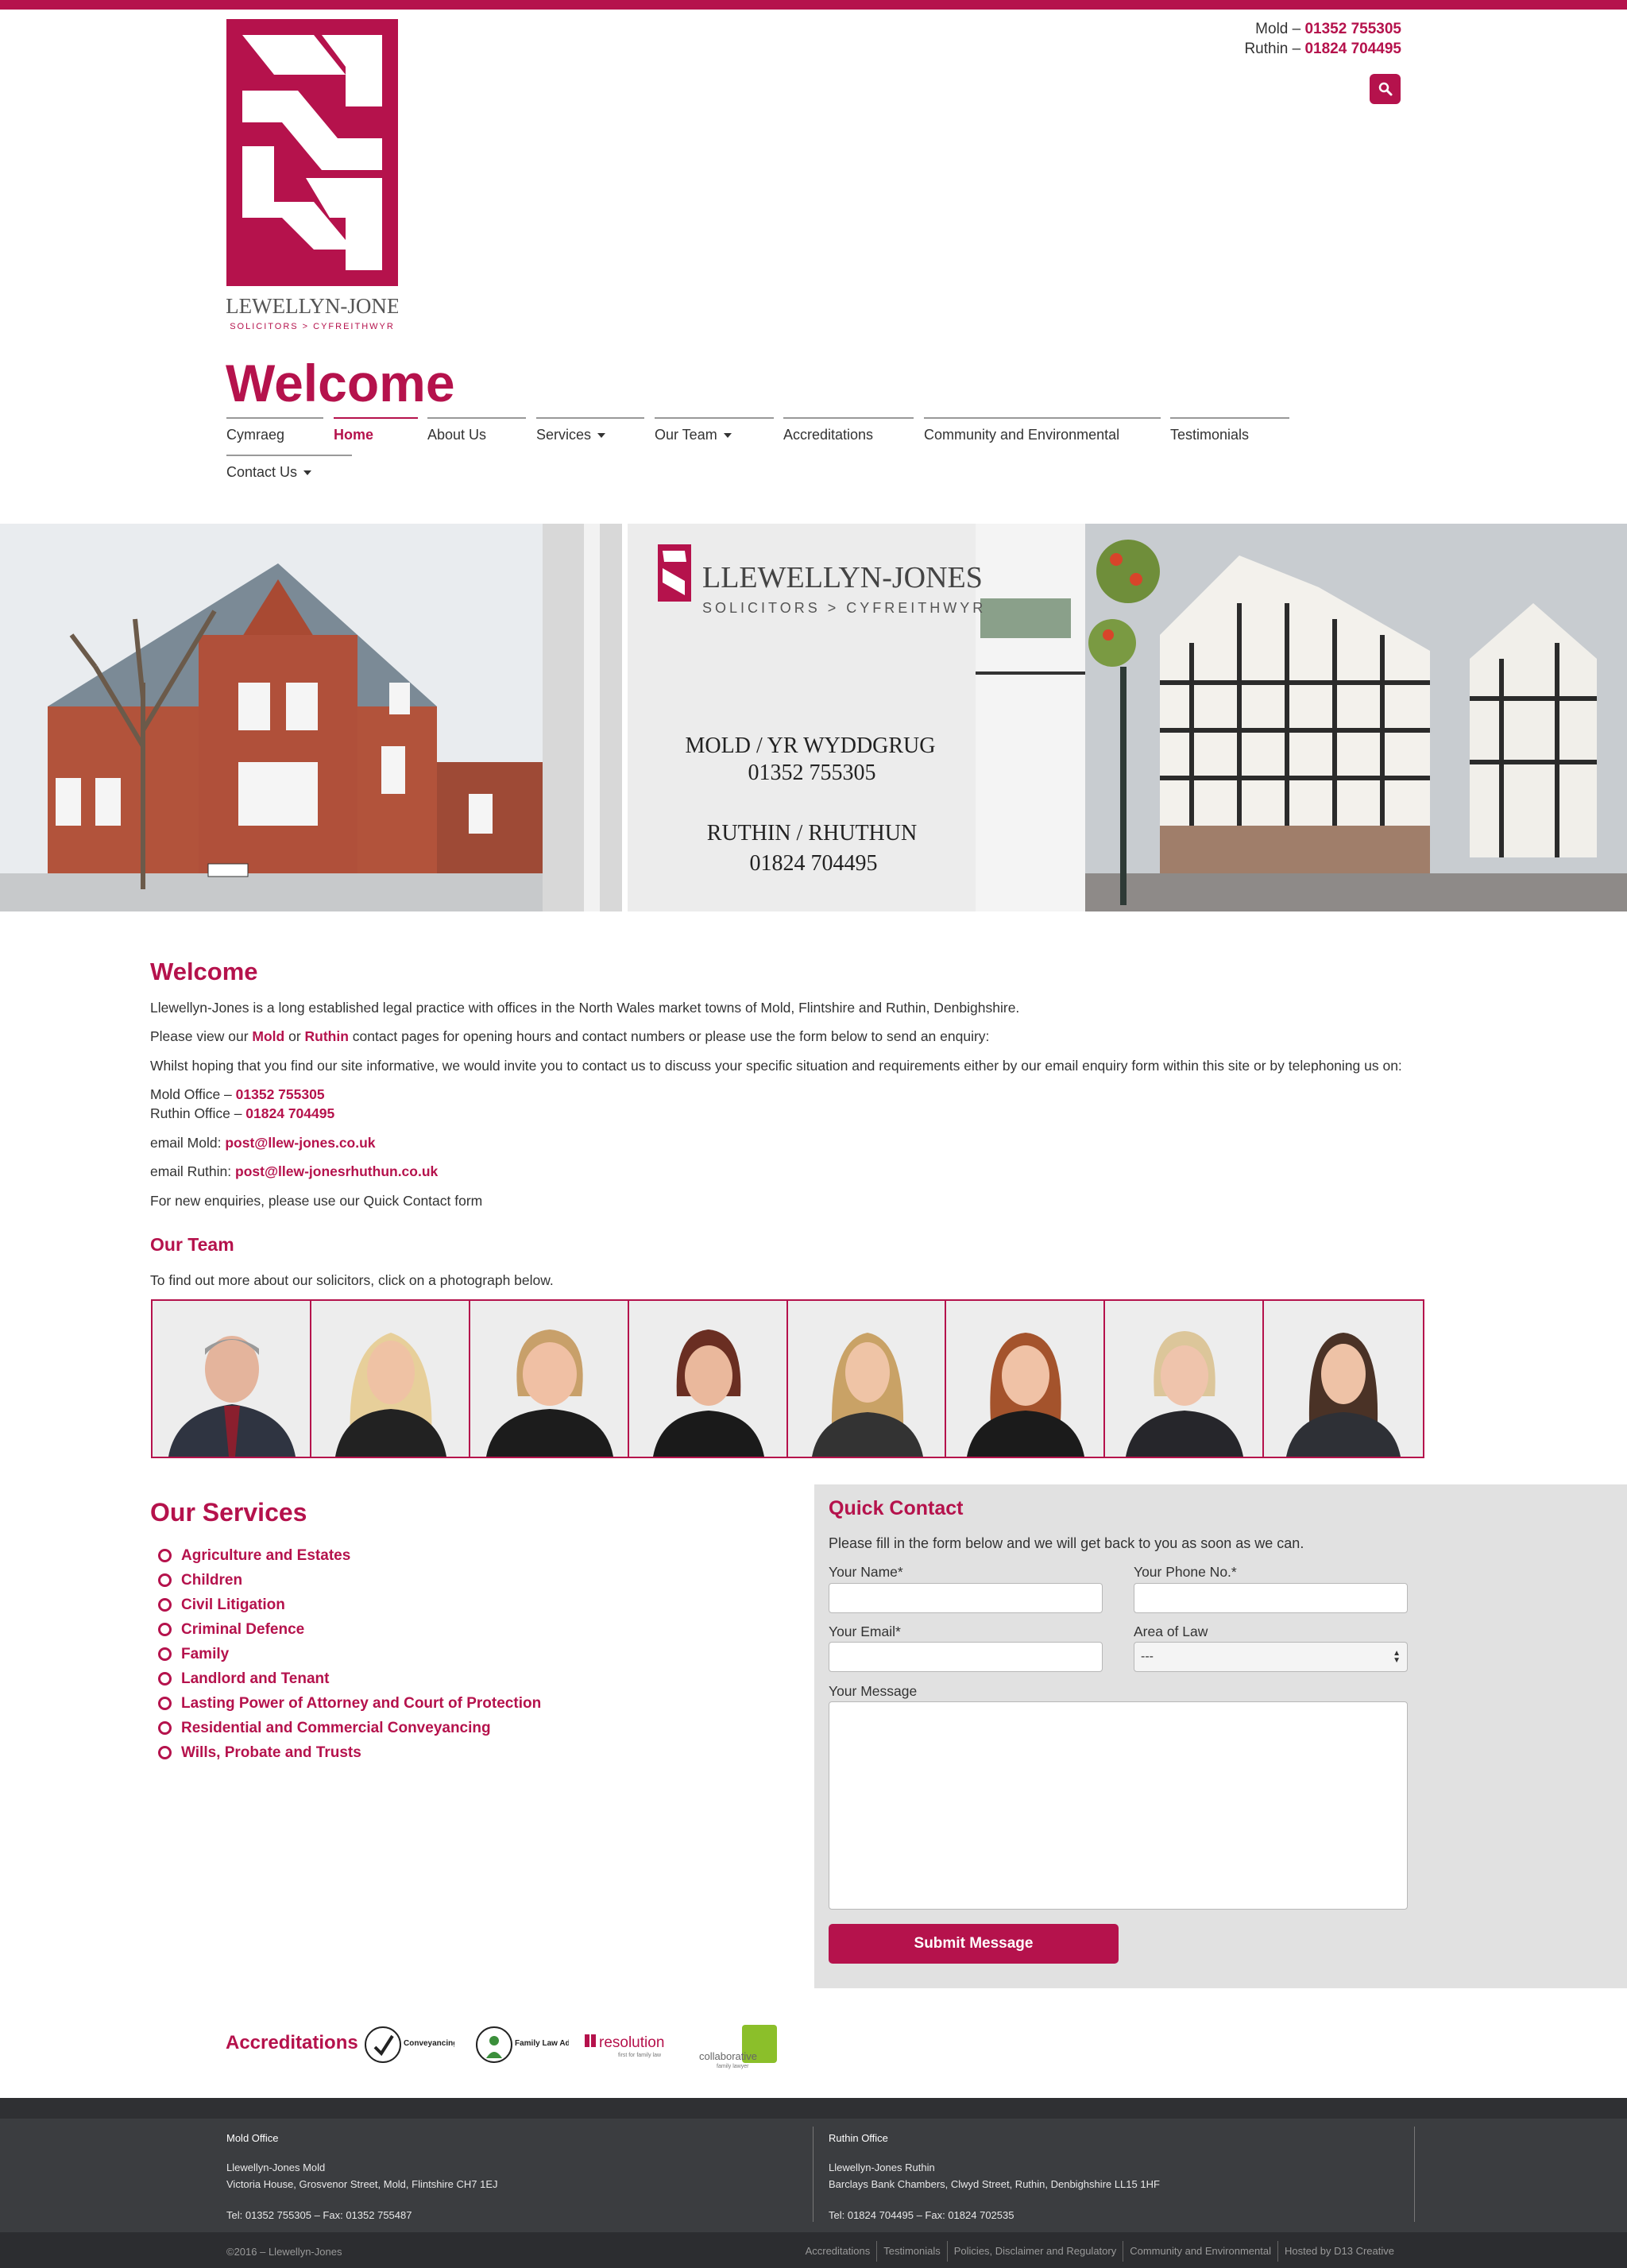  Describe the element at coordinates (294, 1036) in the screenshot. I see `text-span: or` at that location.